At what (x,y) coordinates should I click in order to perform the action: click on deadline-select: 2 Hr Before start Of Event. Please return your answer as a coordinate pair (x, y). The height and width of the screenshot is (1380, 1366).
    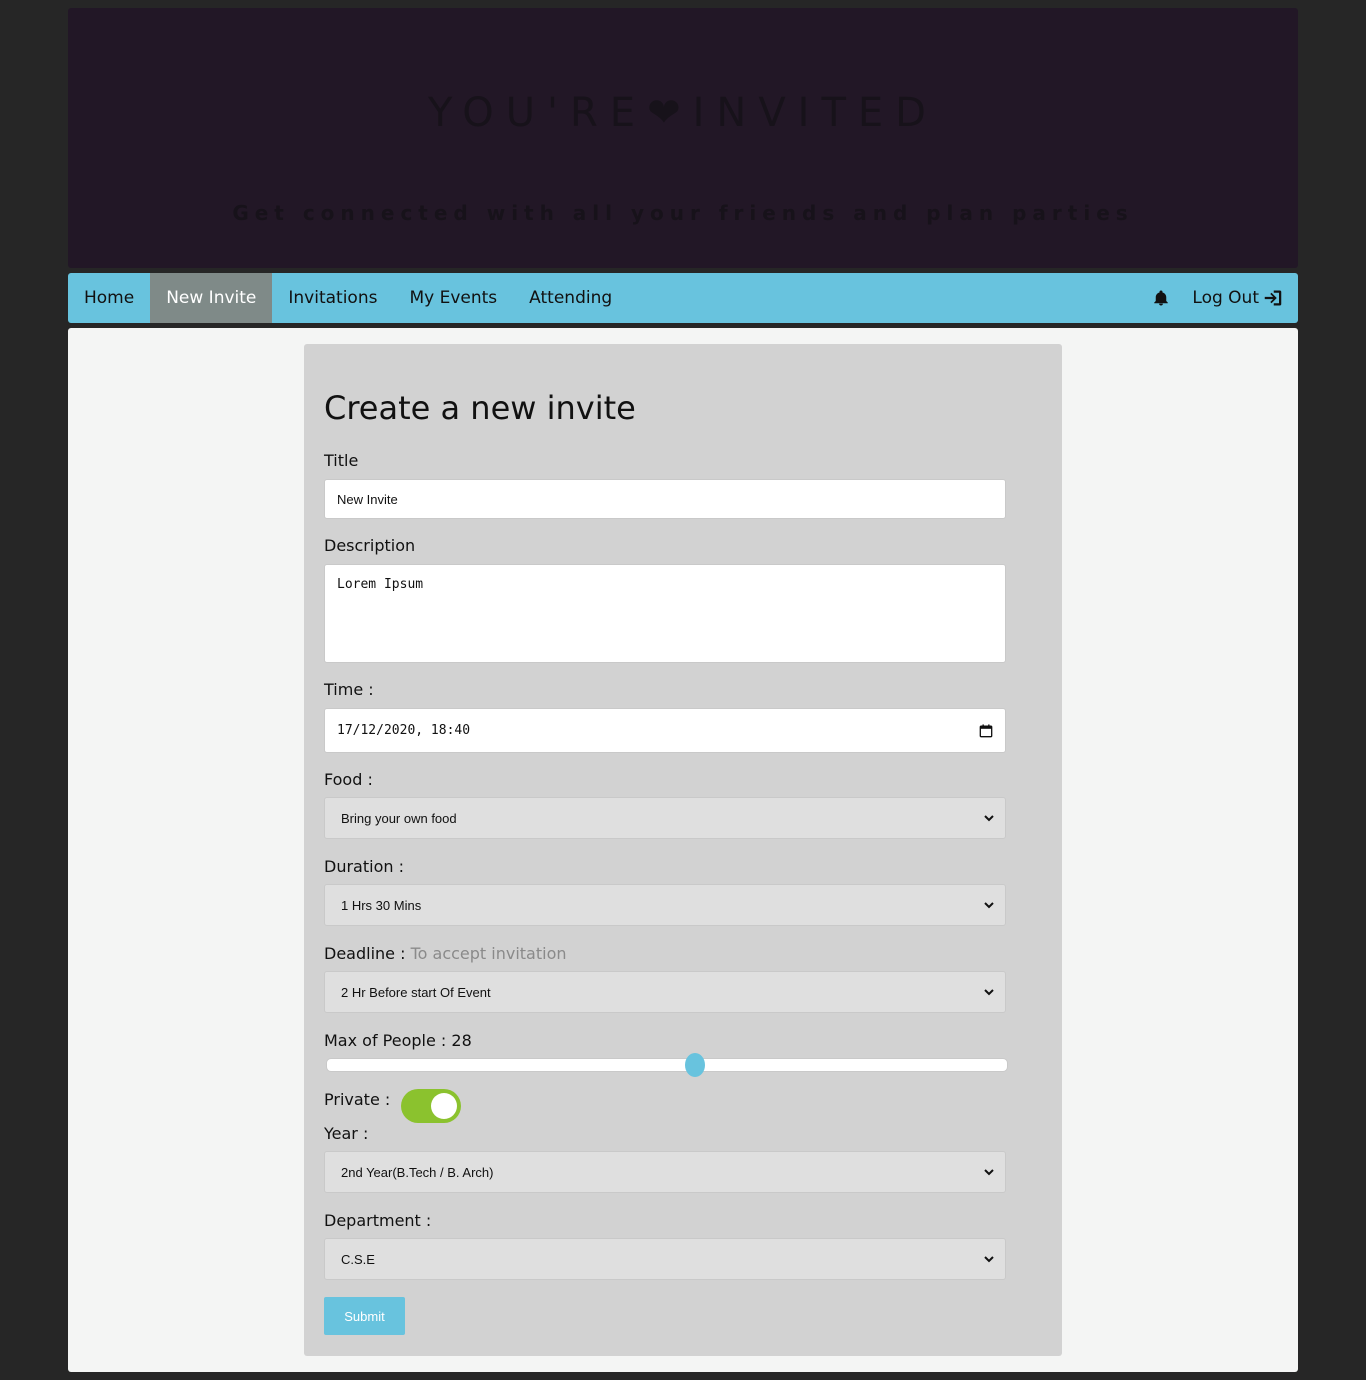
    Looking at the image, I should click on (665, 992).